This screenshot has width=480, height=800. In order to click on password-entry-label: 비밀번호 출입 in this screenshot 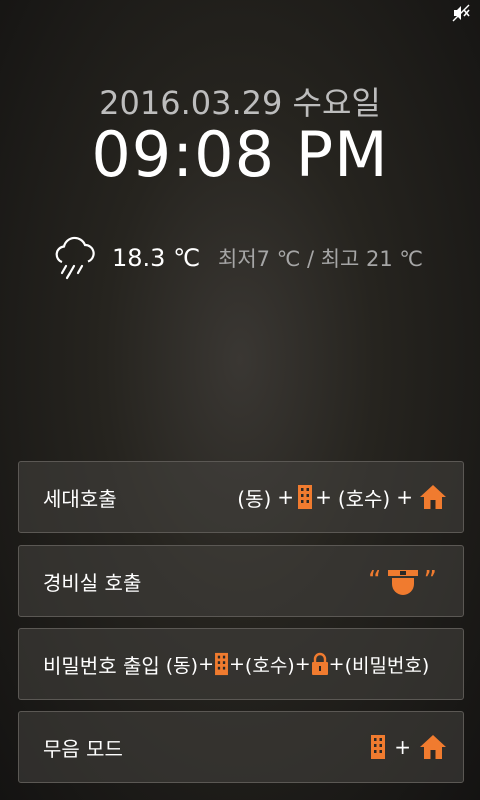, I will do `click(101, 665)`.